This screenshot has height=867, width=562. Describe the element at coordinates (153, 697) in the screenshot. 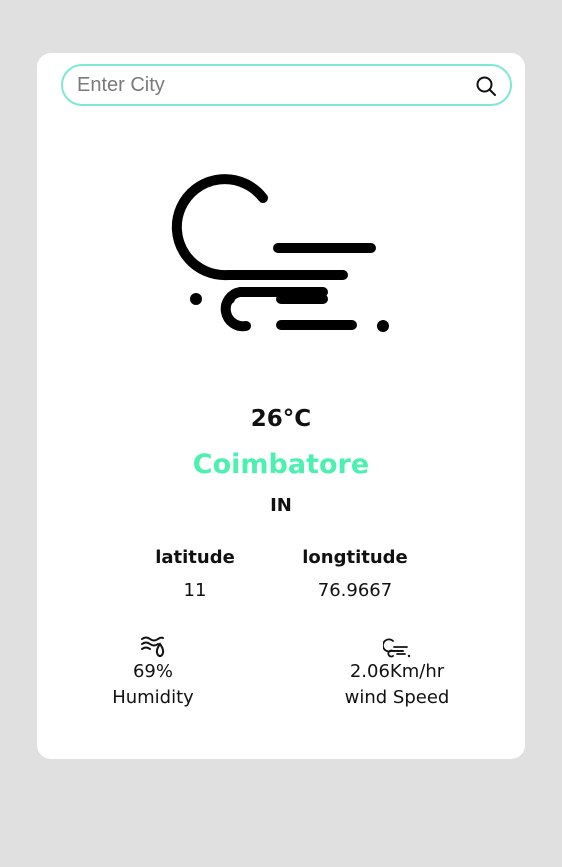

I see `humidity-label: Humidity` at that location.